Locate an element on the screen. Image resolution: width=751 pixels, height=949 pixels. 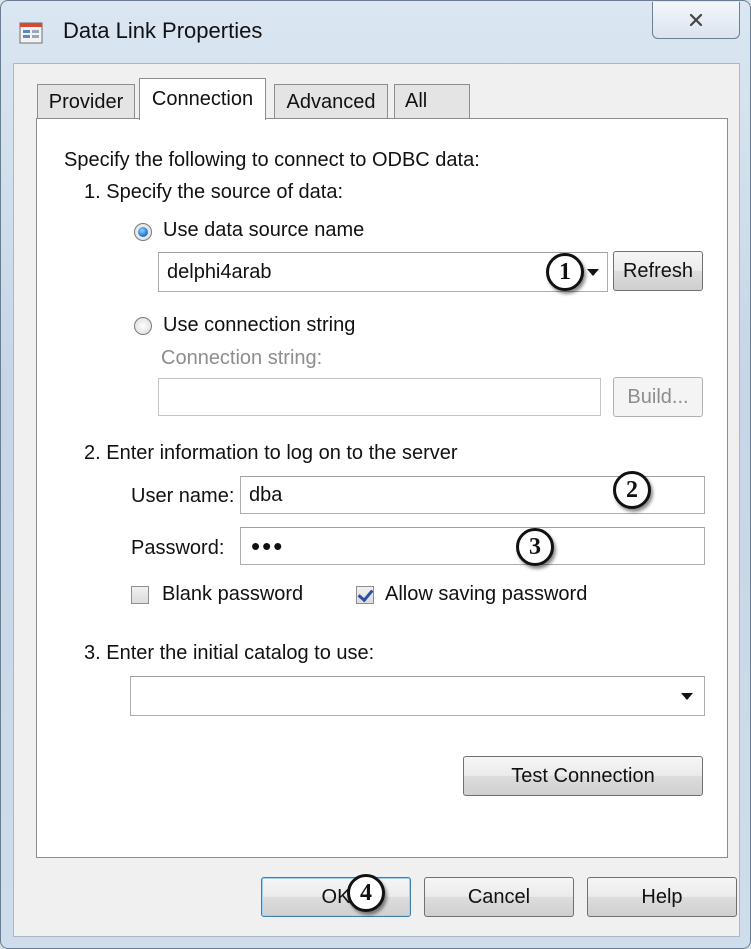
close-button is located at coordinates (696, 20).